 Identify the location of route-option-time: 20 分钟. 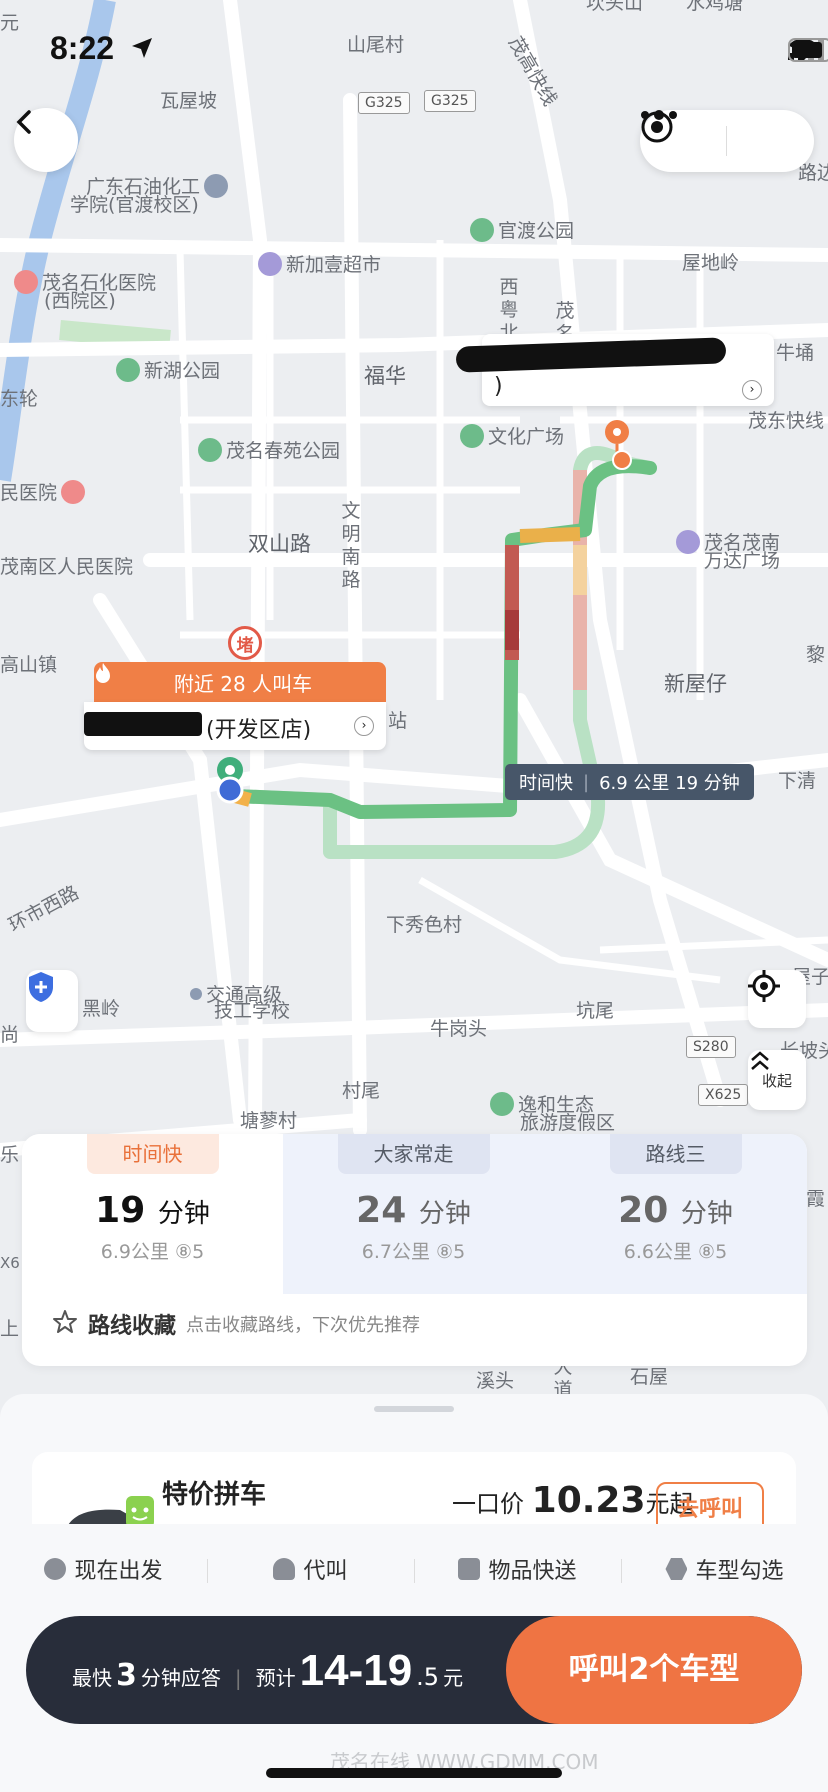
(675, 1210).